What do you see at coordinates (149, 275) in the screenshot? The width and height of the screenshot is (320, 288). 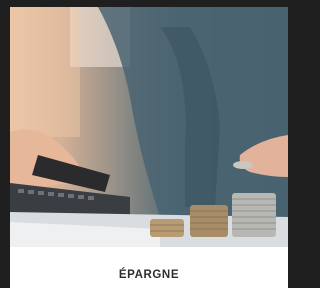 I see `card-title: ÉPARGNE` at bounding box center [149, 275].